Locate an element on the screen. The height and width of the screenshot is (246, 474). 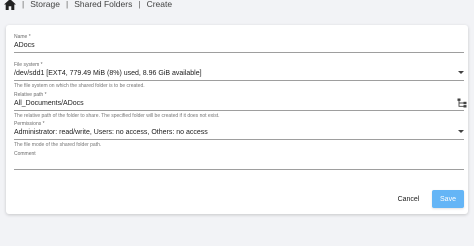
name-field: Name * ADocs is located at coordinates (239, 43).